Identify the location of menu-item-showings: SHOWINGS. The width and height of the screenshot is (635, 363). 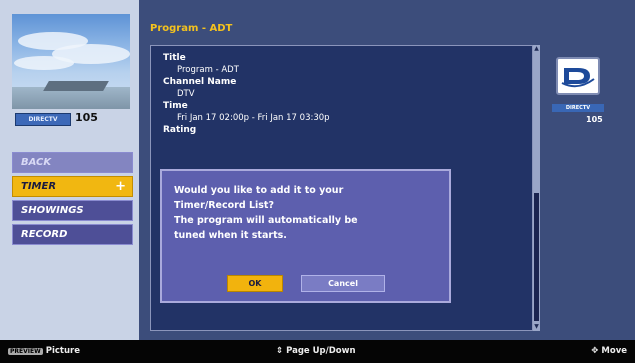
(72, 210).